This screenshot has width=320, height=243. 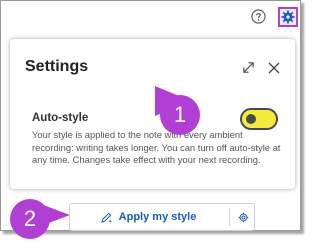 I want to click on auto-style-toggle, so click(x=259, y=119).